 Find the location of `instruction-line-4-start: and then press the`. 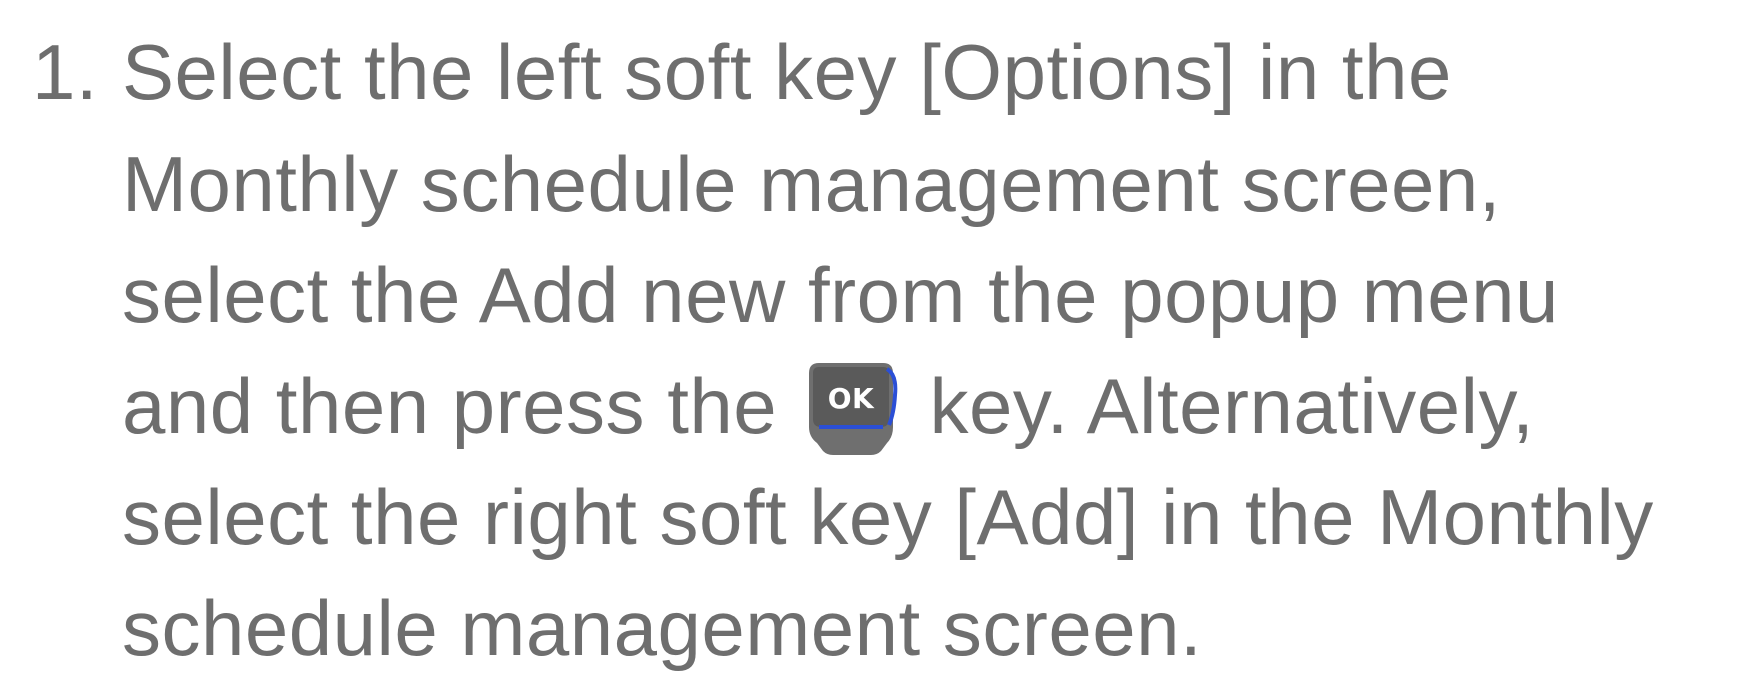

instruction-line-4-start: and then press the is located at coordinates (450, 406).